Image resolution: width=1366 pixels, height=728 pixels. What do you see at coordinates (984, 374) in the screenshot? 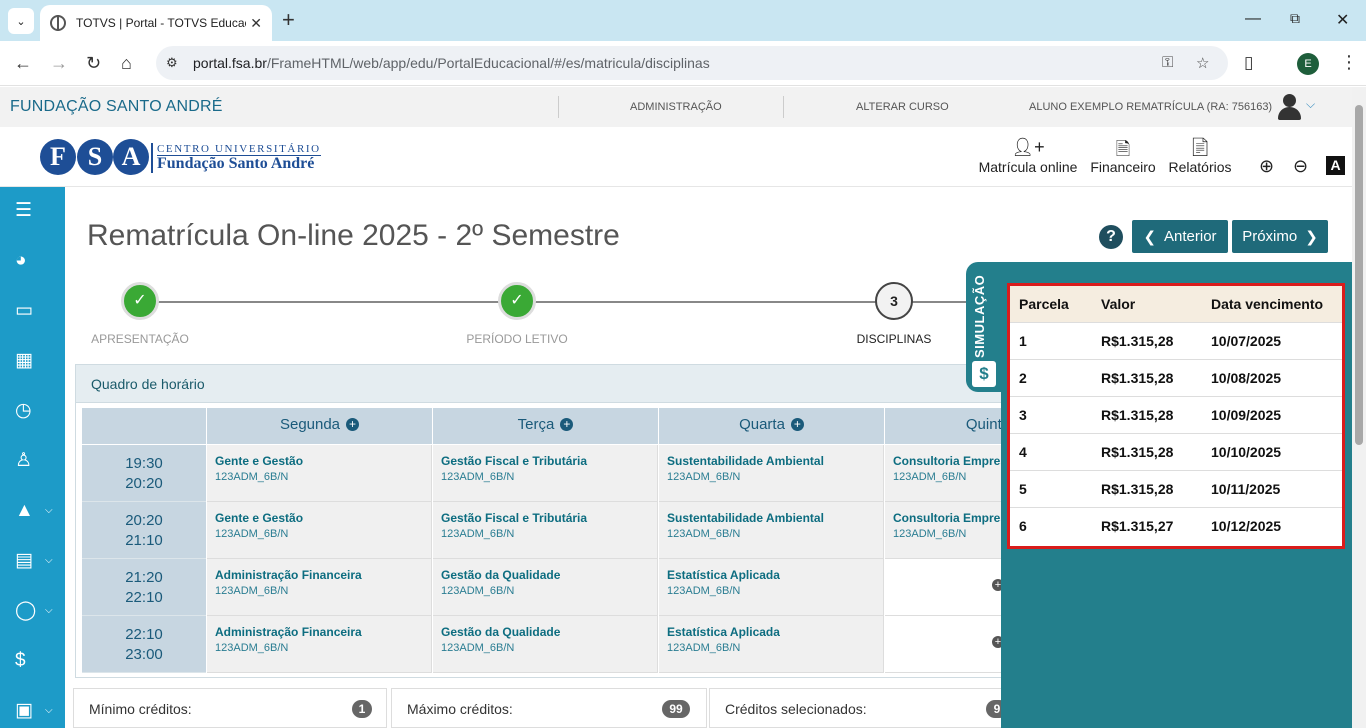
I see `dollar-icon: $` at bounding box center [984, 374].